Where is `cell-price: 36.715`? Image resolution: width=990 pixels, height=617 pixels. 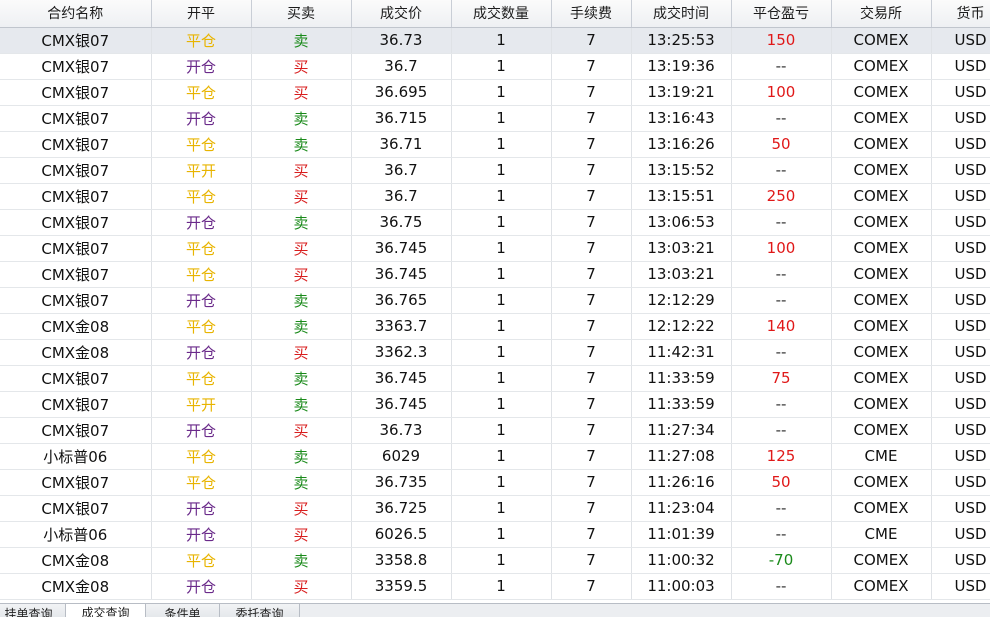 cell-price: 36.715 is located at coordinates (401, 118).